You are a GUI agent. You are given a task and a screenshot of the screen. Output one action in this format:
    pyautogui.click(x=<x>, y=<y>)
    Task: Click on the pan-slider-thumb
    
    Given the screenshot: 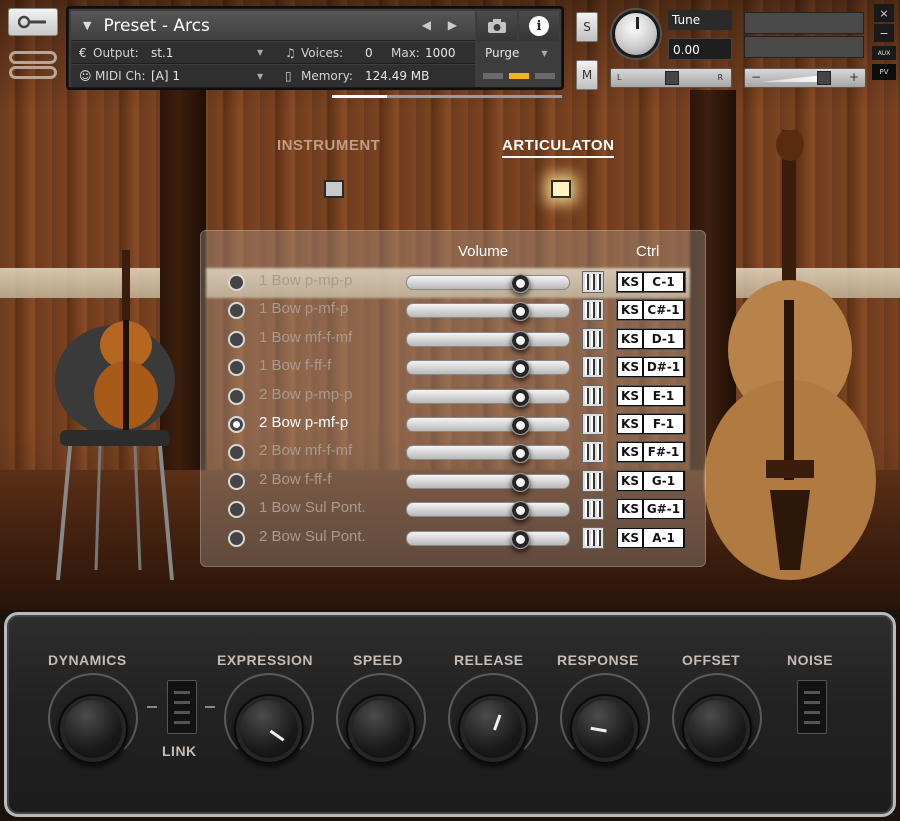 What is the action you would take?
    pyautogui.click(x=672, y=78)
    